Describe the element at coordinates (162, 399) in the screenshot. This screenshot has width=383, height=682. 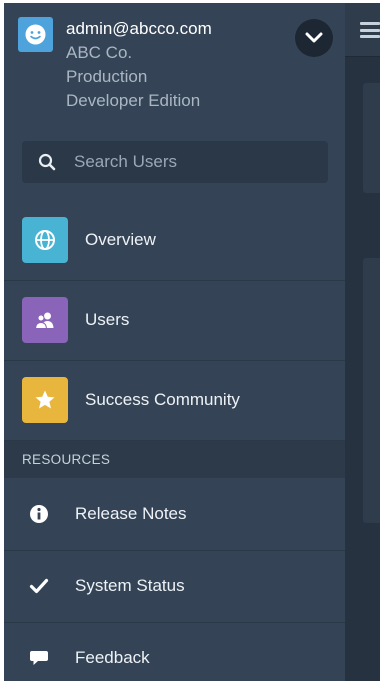
I see `nav-item-label: Success Community` at that location.